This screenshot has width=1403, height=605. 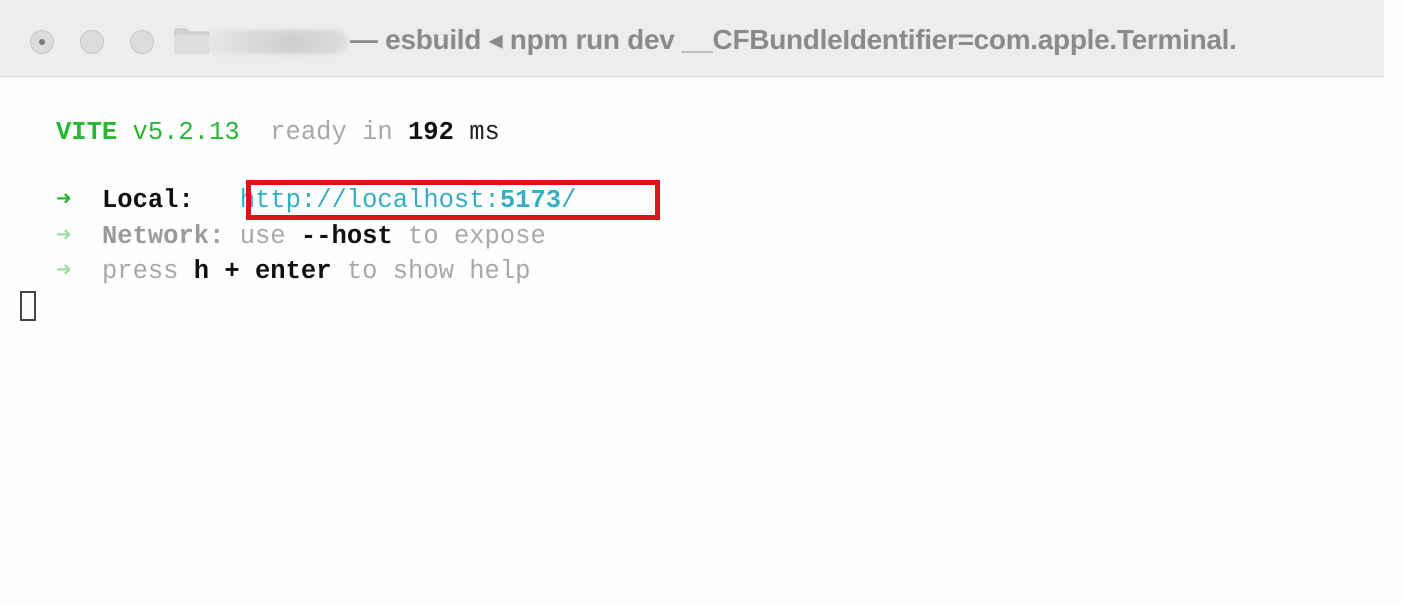 What do you see at coordinates (453, 200) in the screenshot?
I see `url-highlight-box` at bounding box center [453, 200].